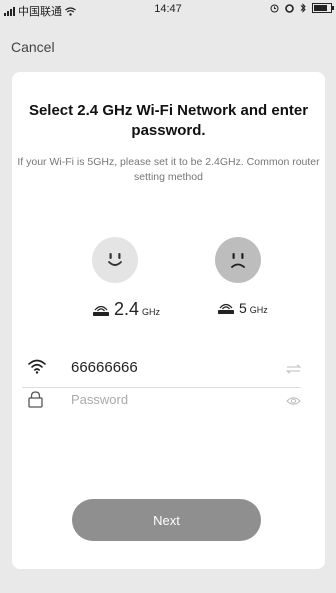 The image size is (336, 593). I want to click on band-5ghz: 5 GHz, so click(242, 307).